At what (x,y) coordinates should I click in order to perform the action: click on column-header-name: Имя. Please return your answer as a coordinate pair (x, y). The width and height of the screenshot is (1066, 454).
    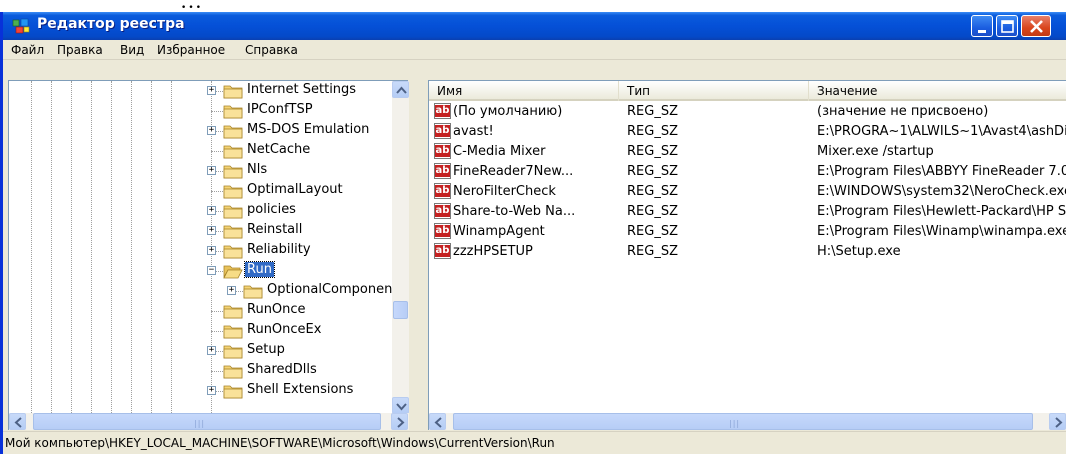
    Looking at the image, I should click on (524, 91).